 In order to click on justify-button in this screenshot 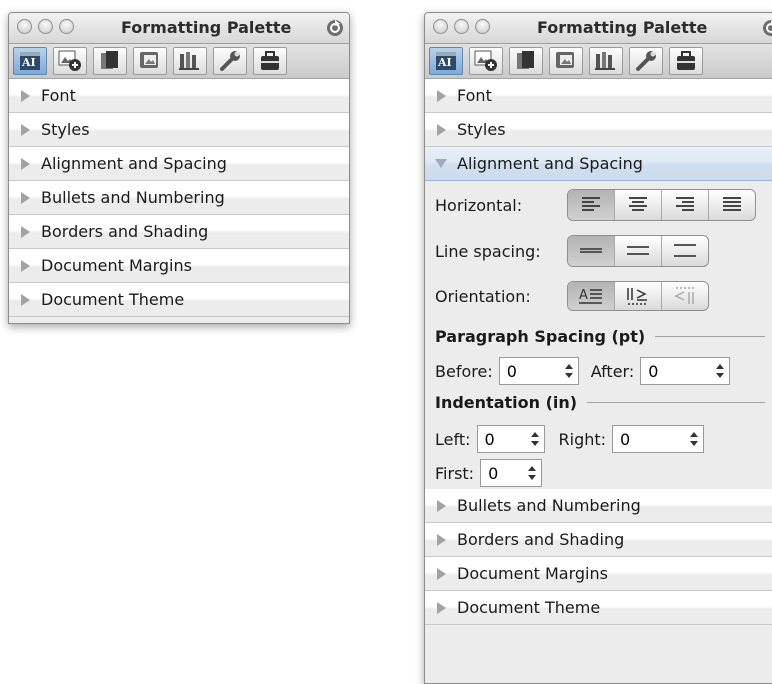, I will do `click(731, 205)`.